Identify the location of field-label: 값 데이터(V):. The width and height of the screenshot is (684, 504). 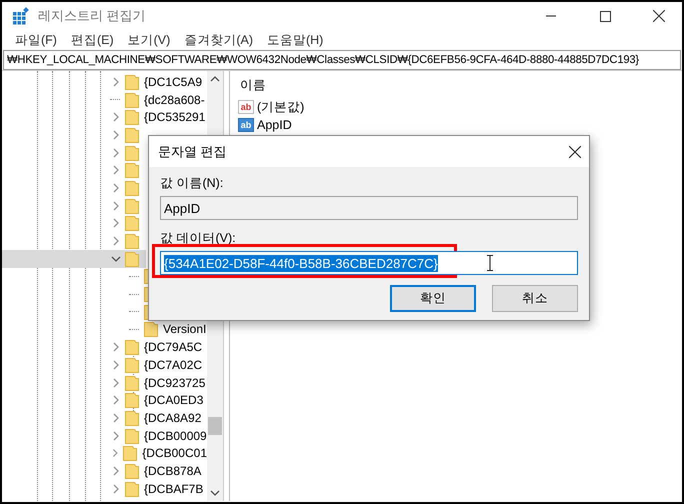
(198, 238).